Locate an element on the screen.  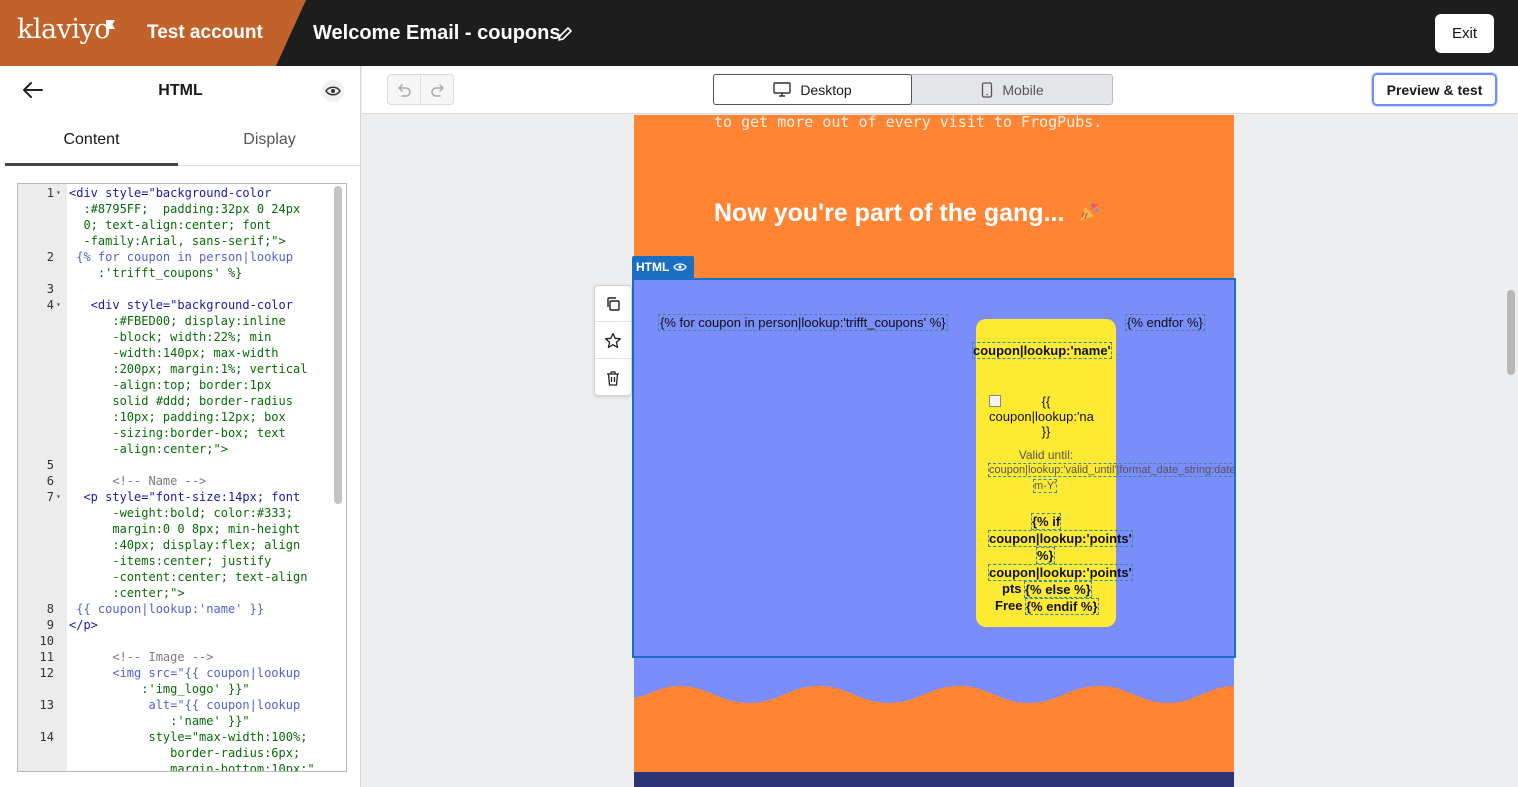
else-tag: {% else %} is located at coordinates (1058, 589).